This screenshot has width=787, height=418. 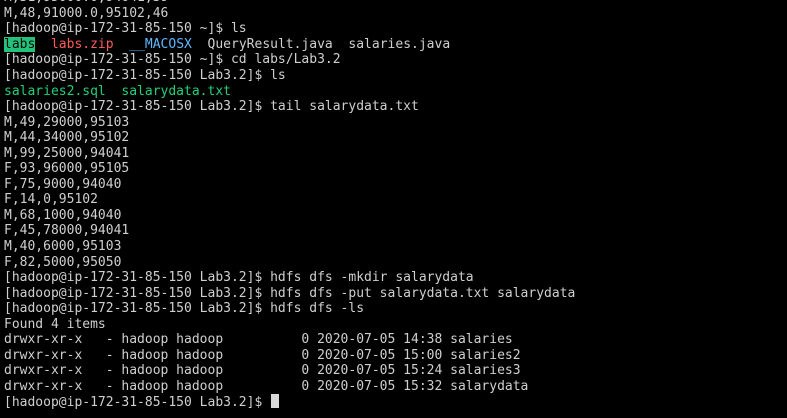 What do you see at coordinates (67, 169) in the screenshot?
I see `terminal-text-segment: F,93,96000,95105` at bounding box center [67, 169].